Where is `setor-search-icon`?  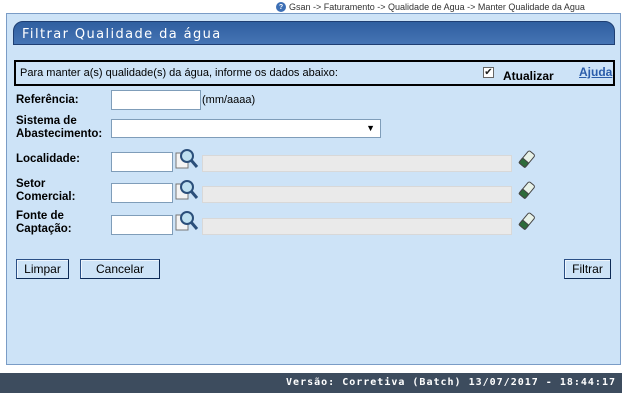
setor-search-icon is located at coordinates (187, 190).